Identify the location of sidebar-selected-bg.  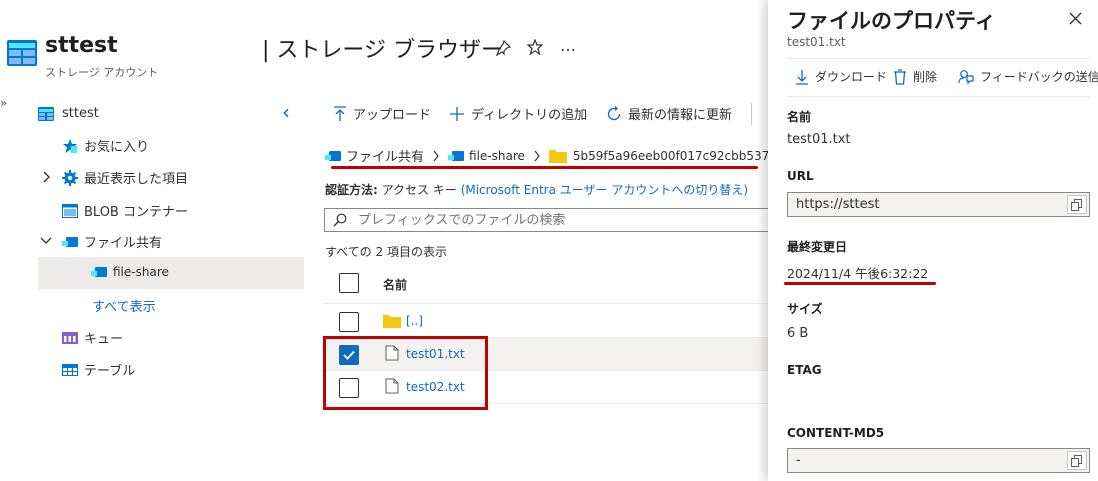
(171, 273).